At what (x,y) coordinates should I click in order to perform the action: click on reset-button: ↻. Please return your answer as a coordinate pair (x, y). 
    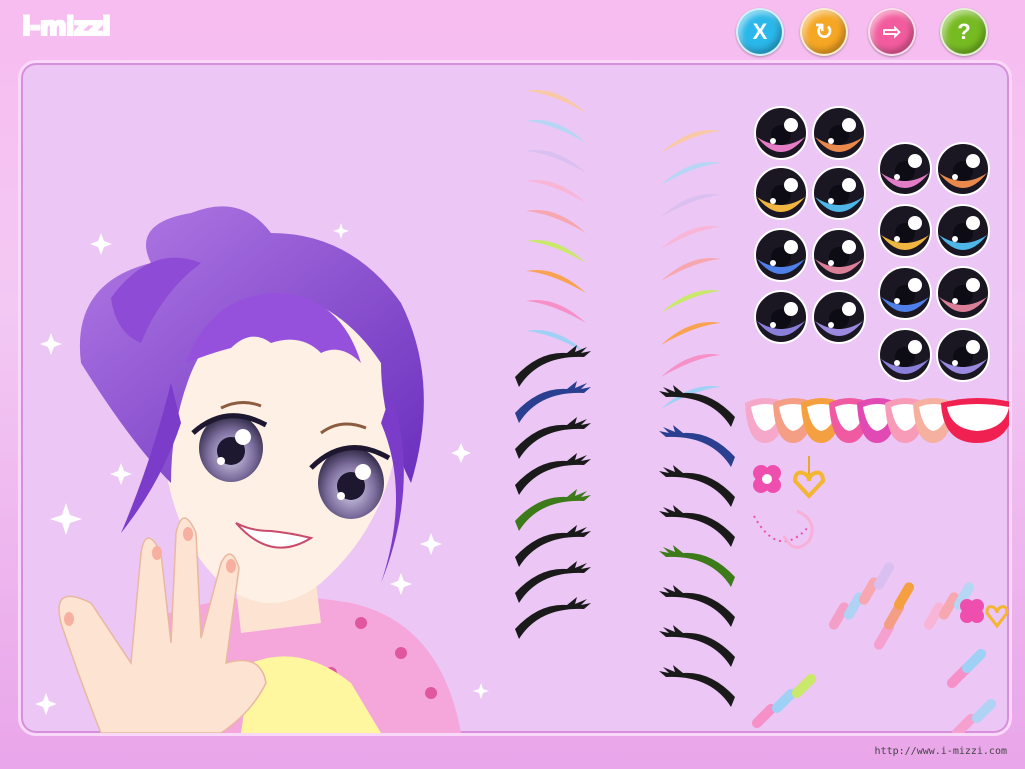
    Looking at the image, I should click on (824, 32).